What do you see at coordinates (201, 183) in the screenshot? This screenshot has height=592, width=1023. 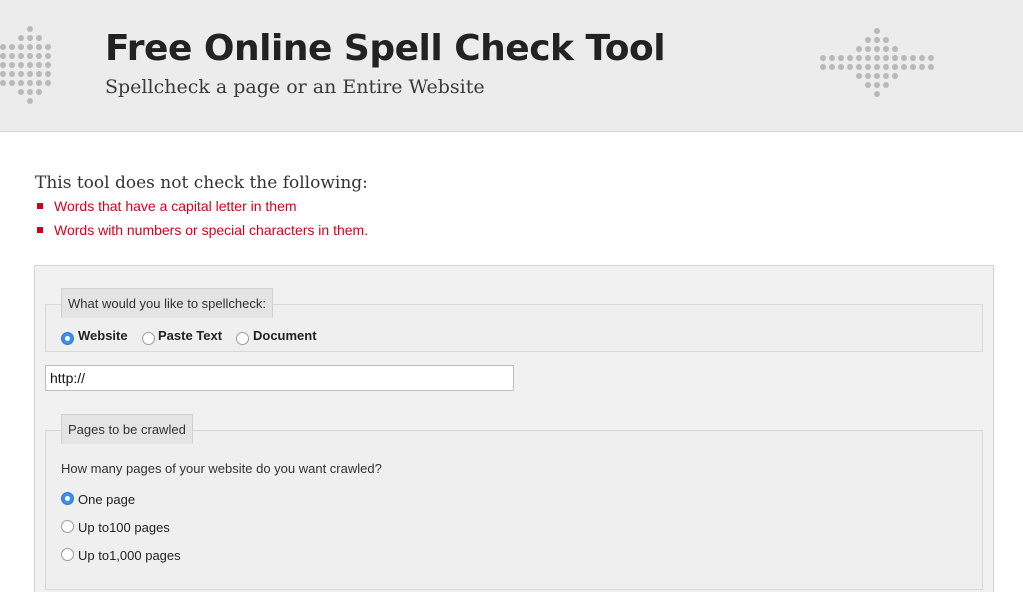 I see `notice-heading: This tool does not check the following:` at bounding box center [201, 183].